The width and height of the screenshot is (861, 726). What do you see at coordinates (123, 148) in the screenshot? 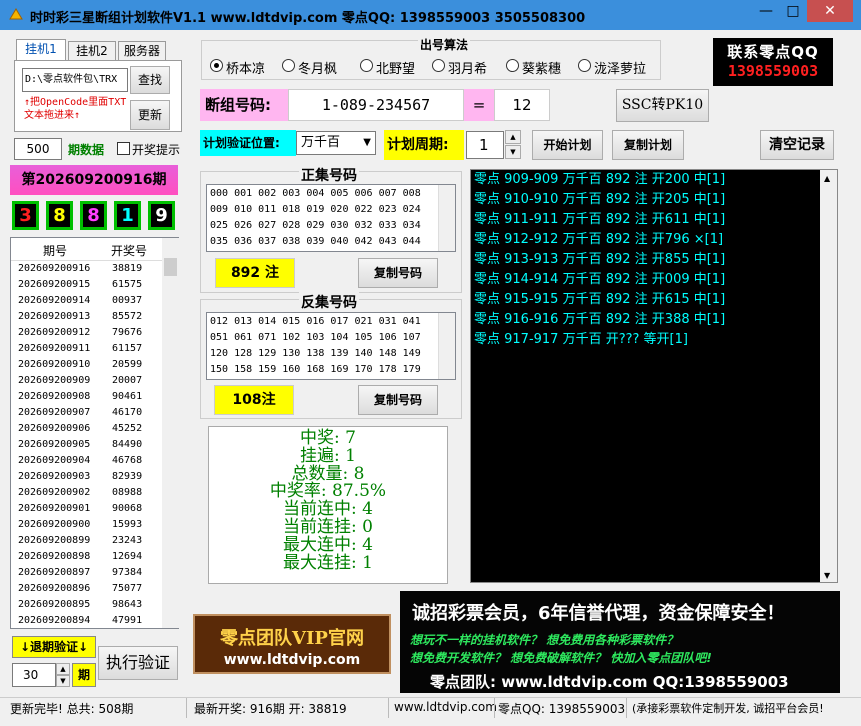
I see `lottery-notice-checkbox` at bounding box center [123, 148].